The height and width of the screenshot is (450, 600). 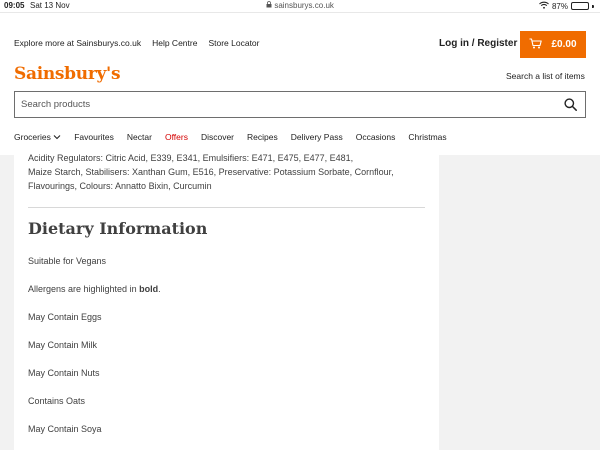 I want to click on allergen-item: Contains Oats, so click(x=57, y=401).